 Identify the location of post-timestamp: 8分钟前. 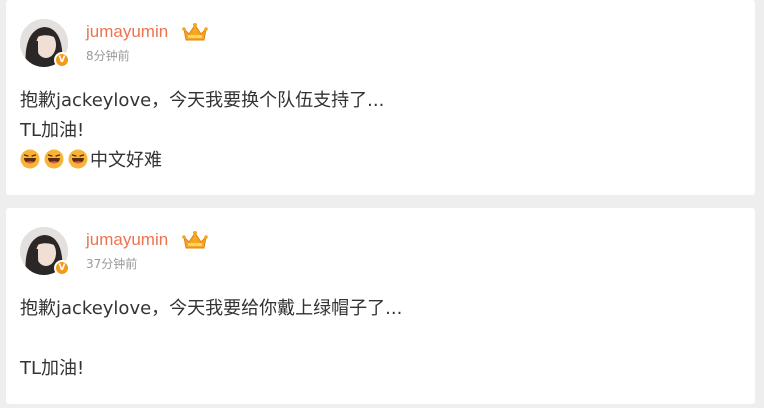
(108, 56).